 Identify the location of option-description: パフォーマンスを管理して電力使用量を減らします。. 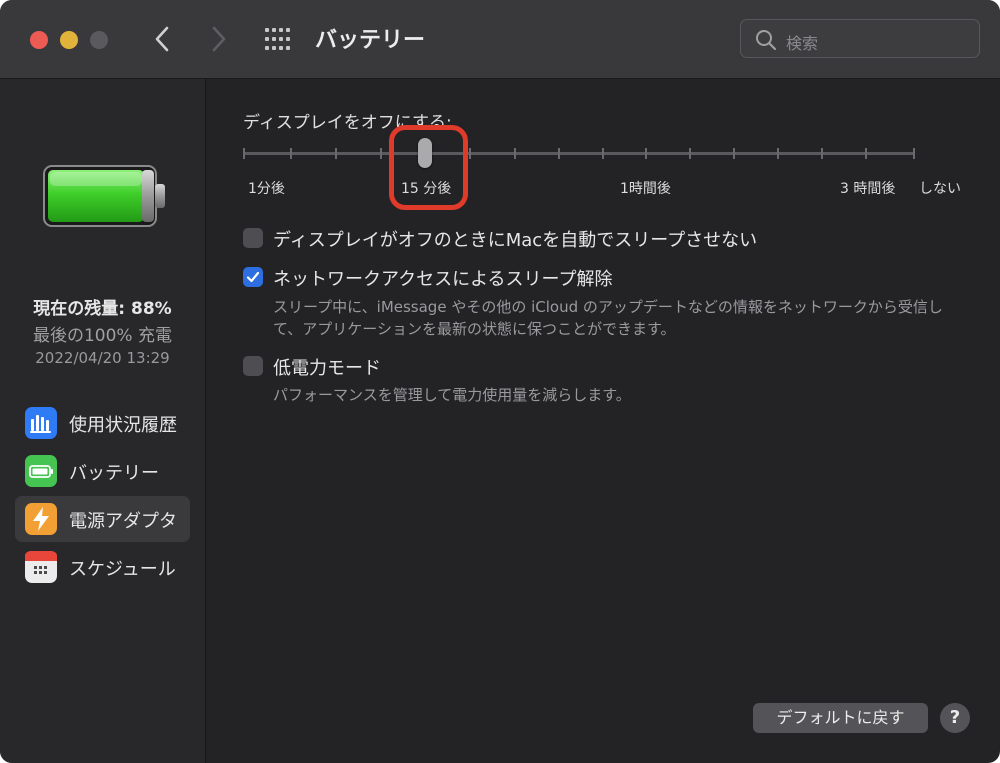
(452, 395).